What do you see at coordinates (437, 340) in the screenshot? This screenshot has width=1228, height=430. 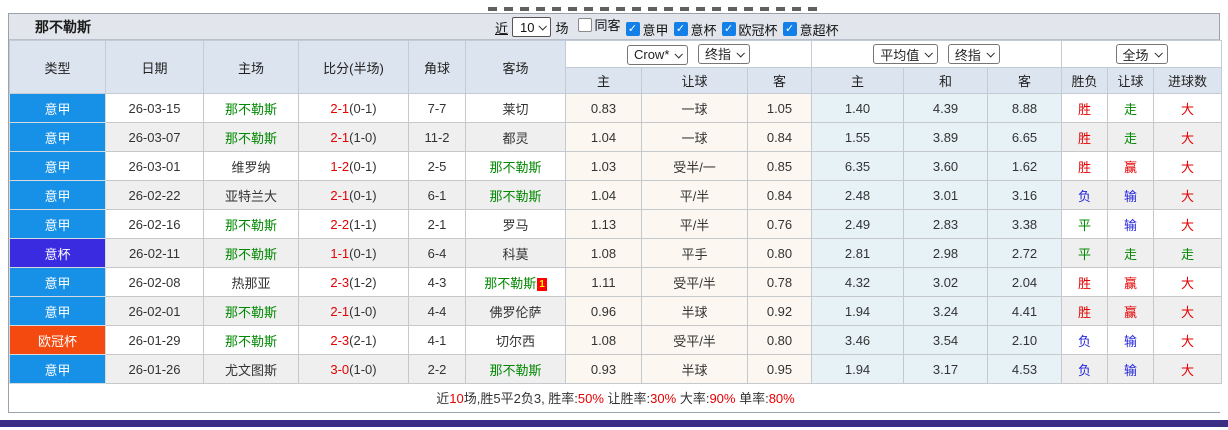 I see `corner-score: 4-1` at bounding box center [437, 340].